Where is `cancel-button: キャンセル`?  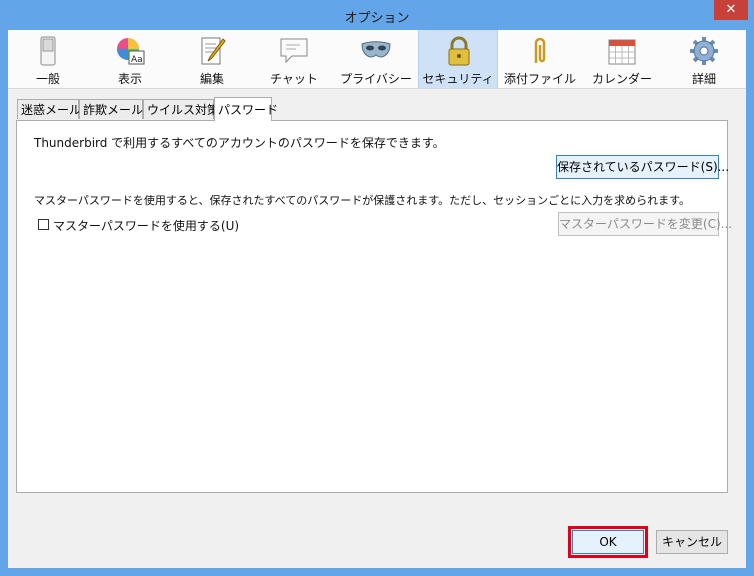 cancel-button: キャンセル is located at coordinates (692, 542).